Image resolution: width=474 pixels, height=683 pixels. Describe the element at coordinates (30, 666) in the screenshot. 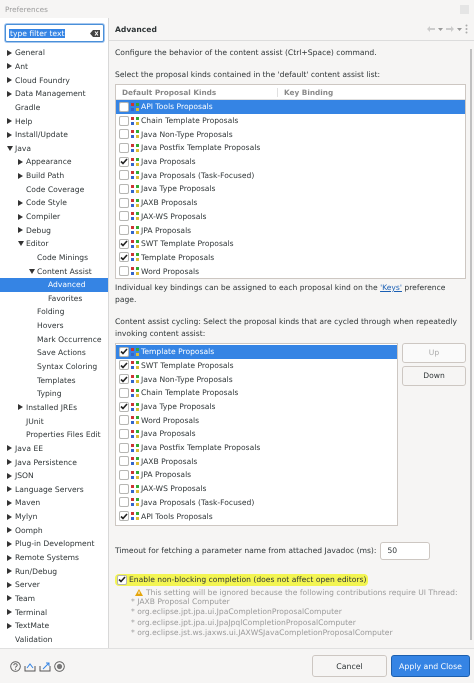

I see `import-icon` at that location.